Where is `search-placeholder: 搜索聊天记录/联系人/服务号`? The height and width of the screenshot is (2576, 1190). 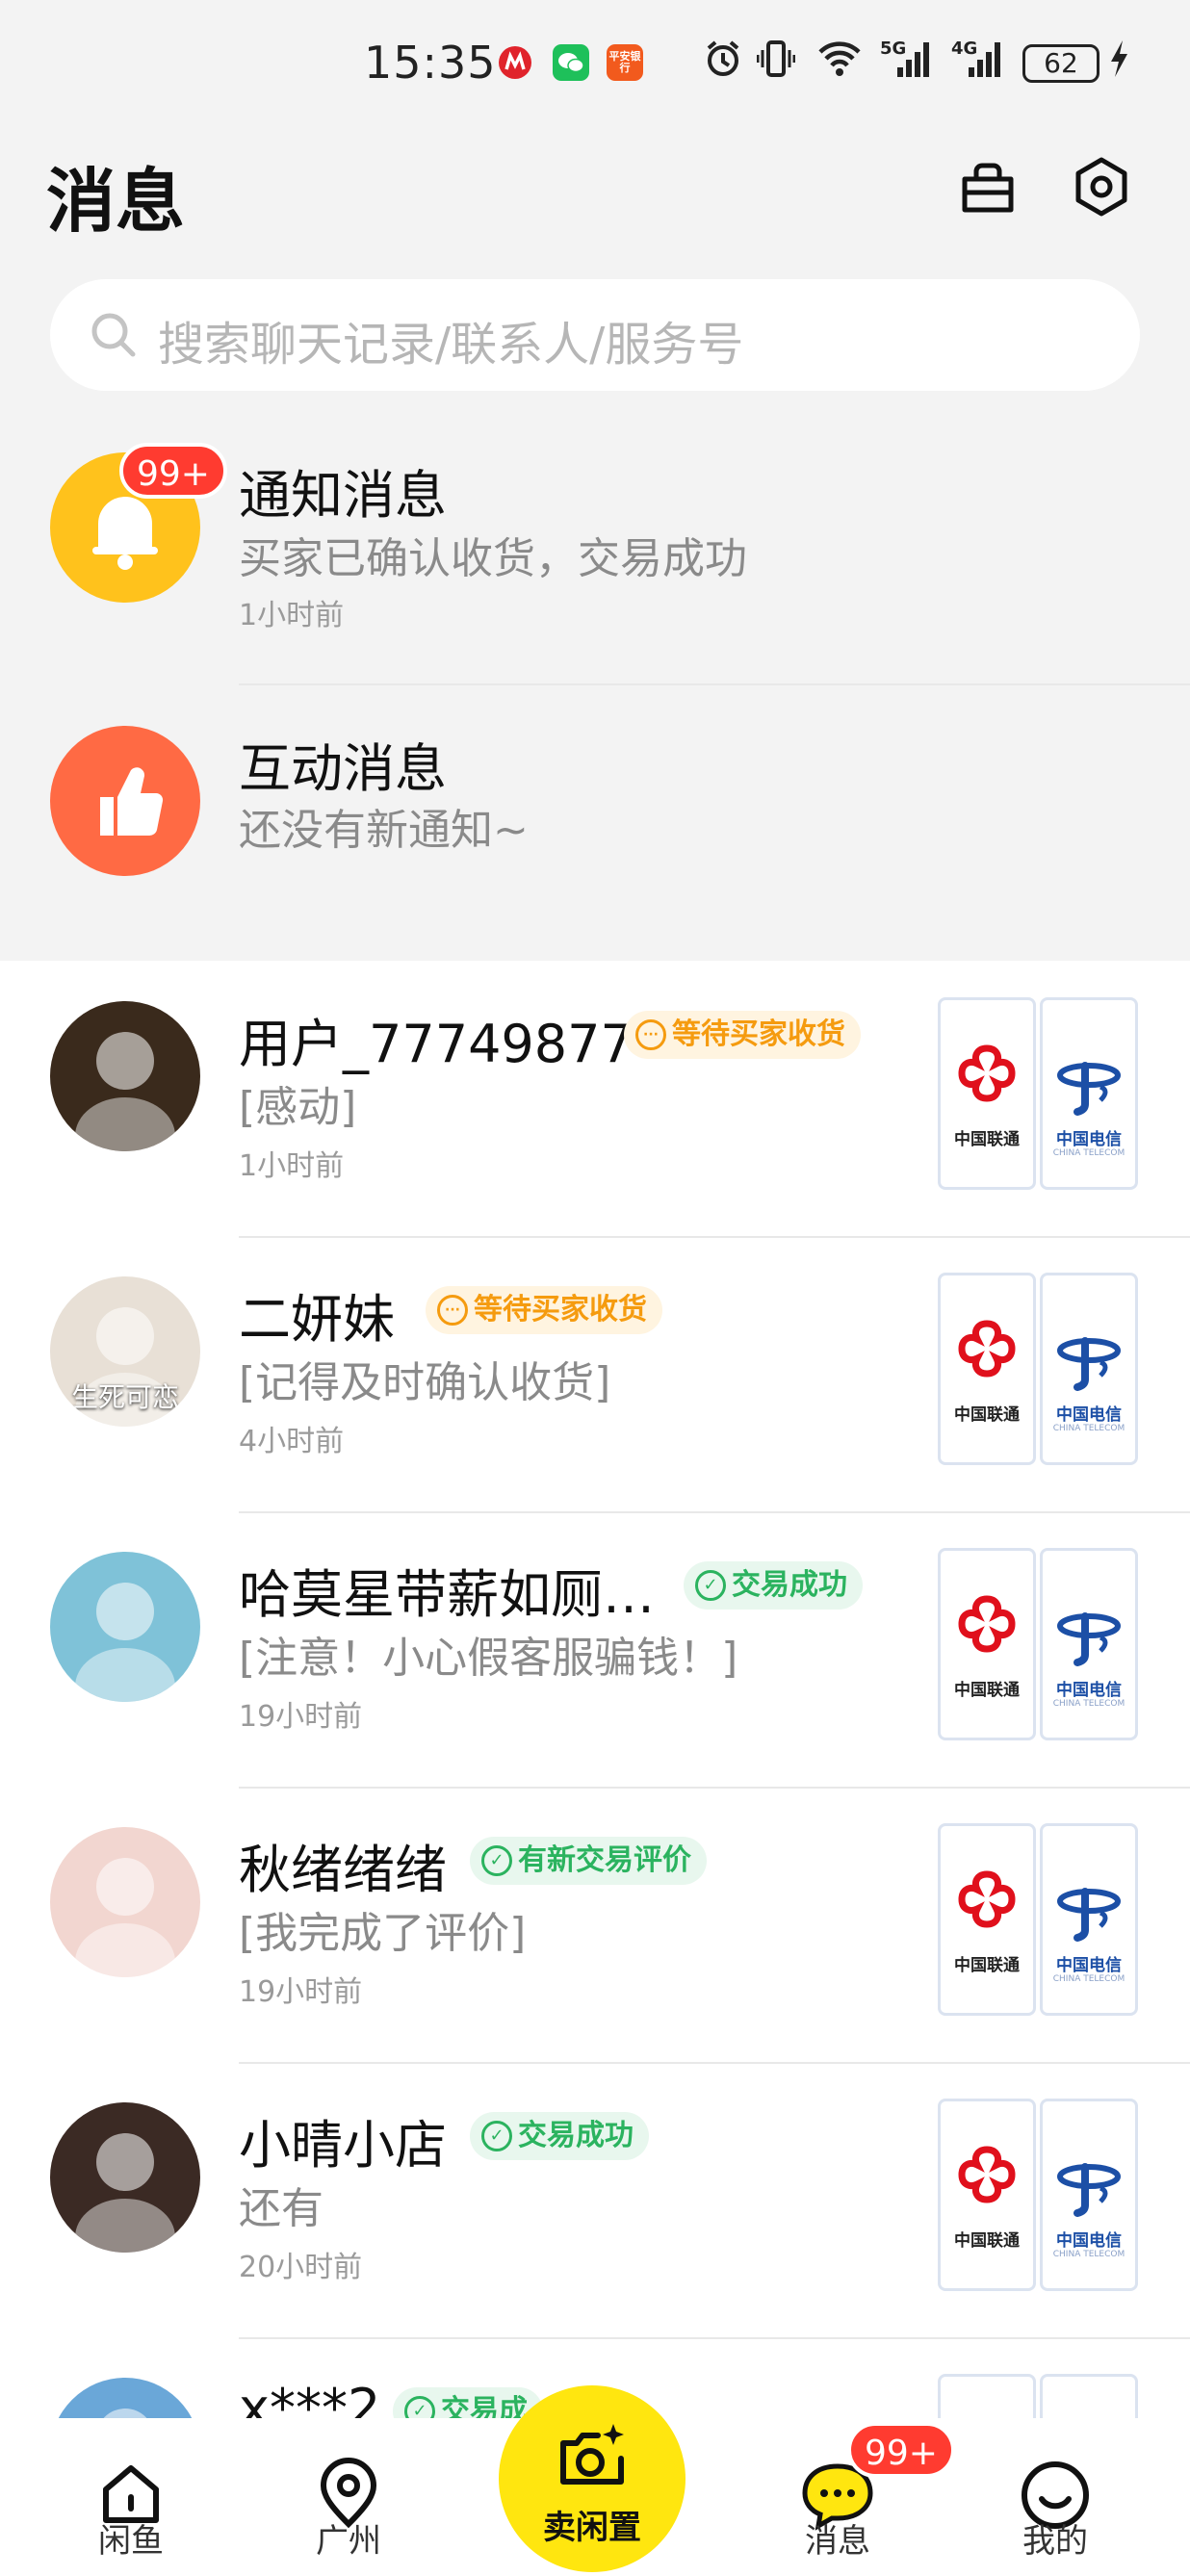 search-placeholder: 搜索聊天记录/联系人/服务号 is located at coordinates (451, 345).